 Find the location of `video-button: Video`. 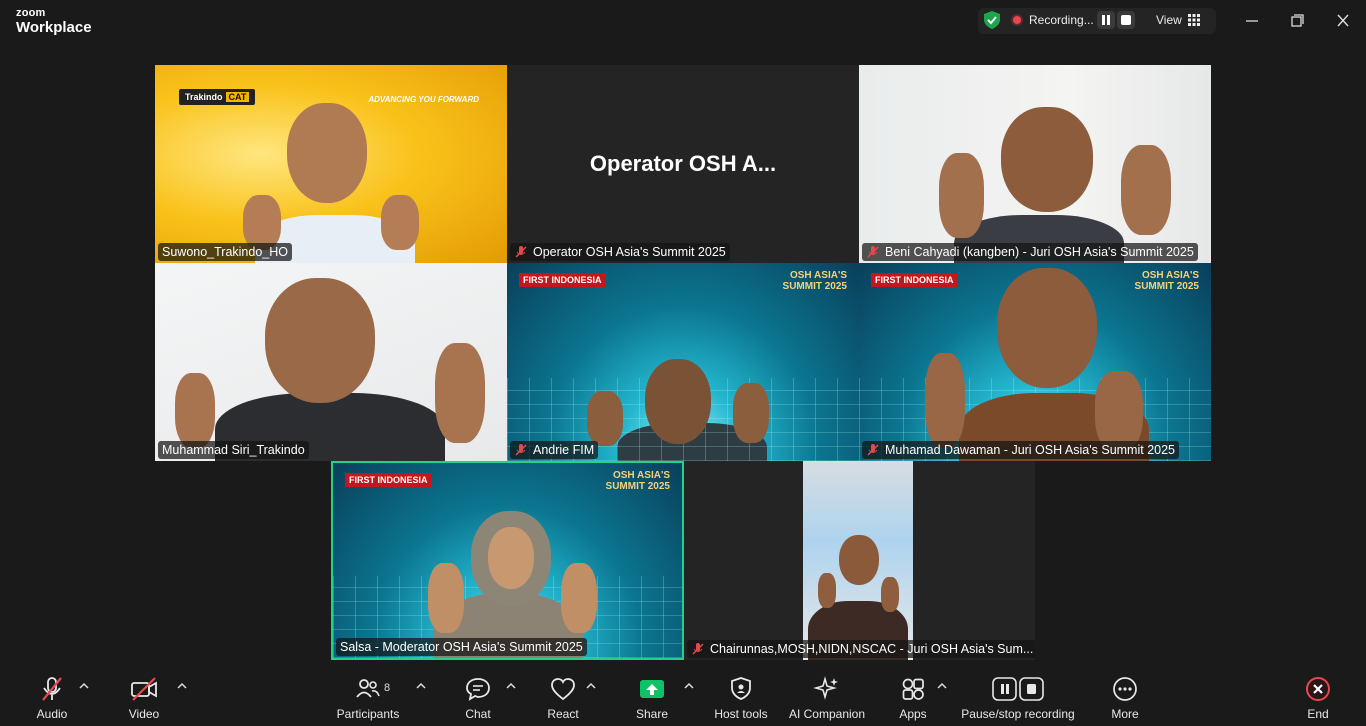

video-button: Video is located at coordinates (144, 697).